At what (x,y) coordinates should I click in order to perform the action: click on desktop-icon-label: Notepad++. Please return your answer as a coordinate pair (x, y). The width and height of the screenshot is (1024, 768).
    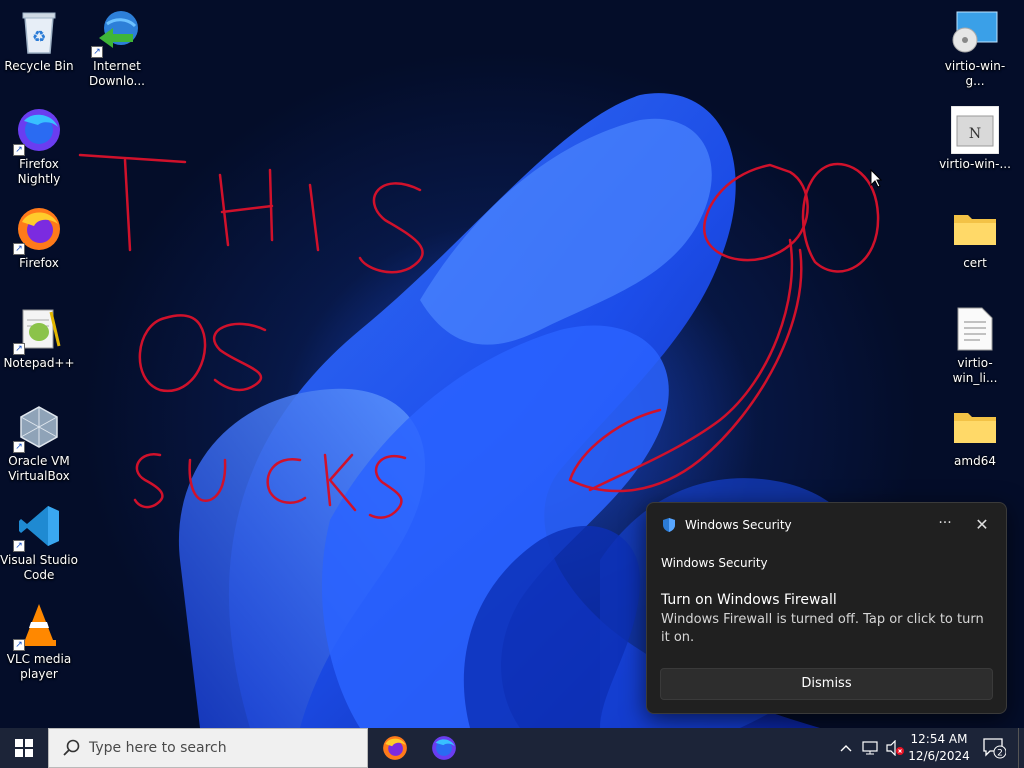
    Looking at the image, I should click on (39, 363).